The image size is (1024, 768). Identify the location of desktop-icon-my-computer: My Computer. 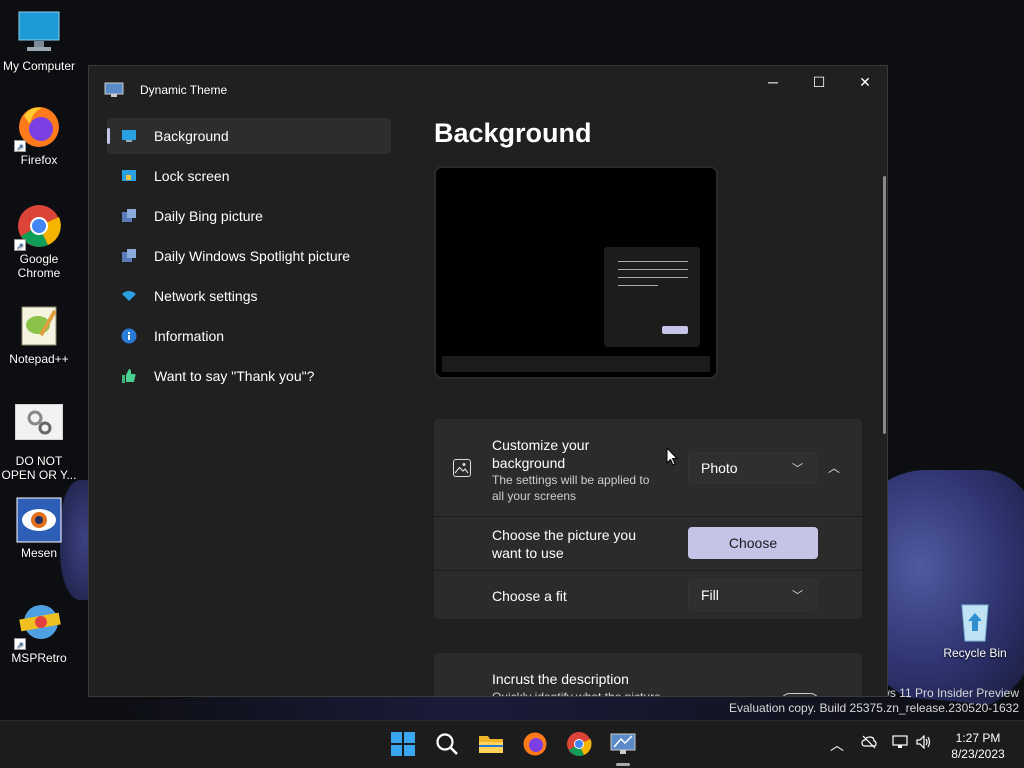
(39, 41).